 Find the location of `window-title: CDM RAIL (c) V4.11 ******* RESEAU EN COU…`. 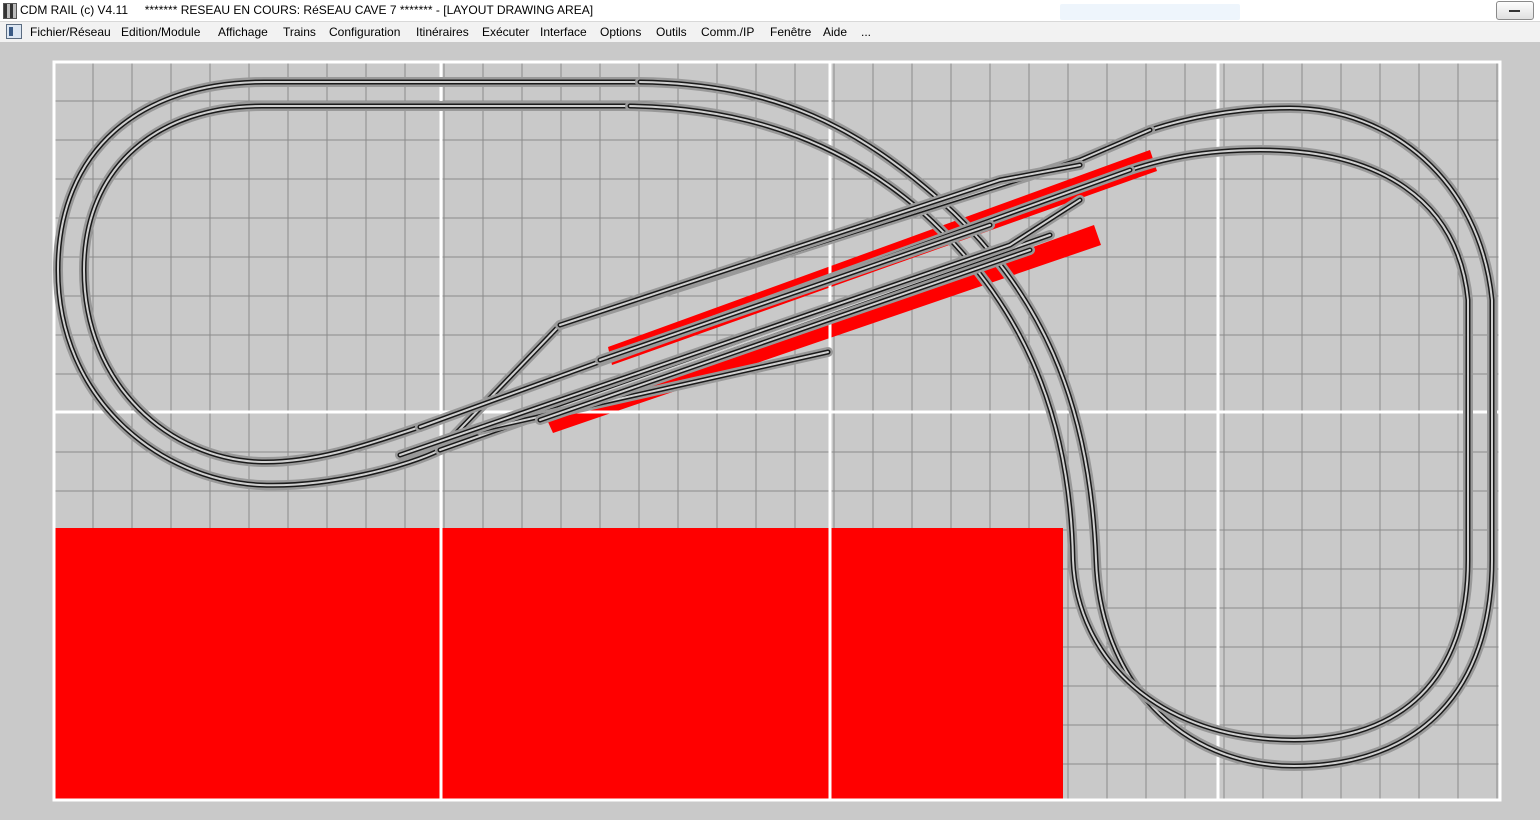

window-title: CDM RAIL (c) V4.11 ******* RESEAU EN COU… is located at coordinates (307, 10).